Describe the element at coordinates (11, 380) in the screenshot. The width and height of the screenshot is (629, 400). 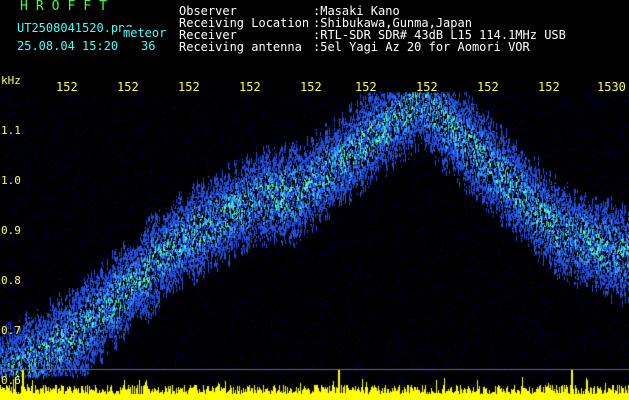
I see `y-tick: 0.6` at that location.